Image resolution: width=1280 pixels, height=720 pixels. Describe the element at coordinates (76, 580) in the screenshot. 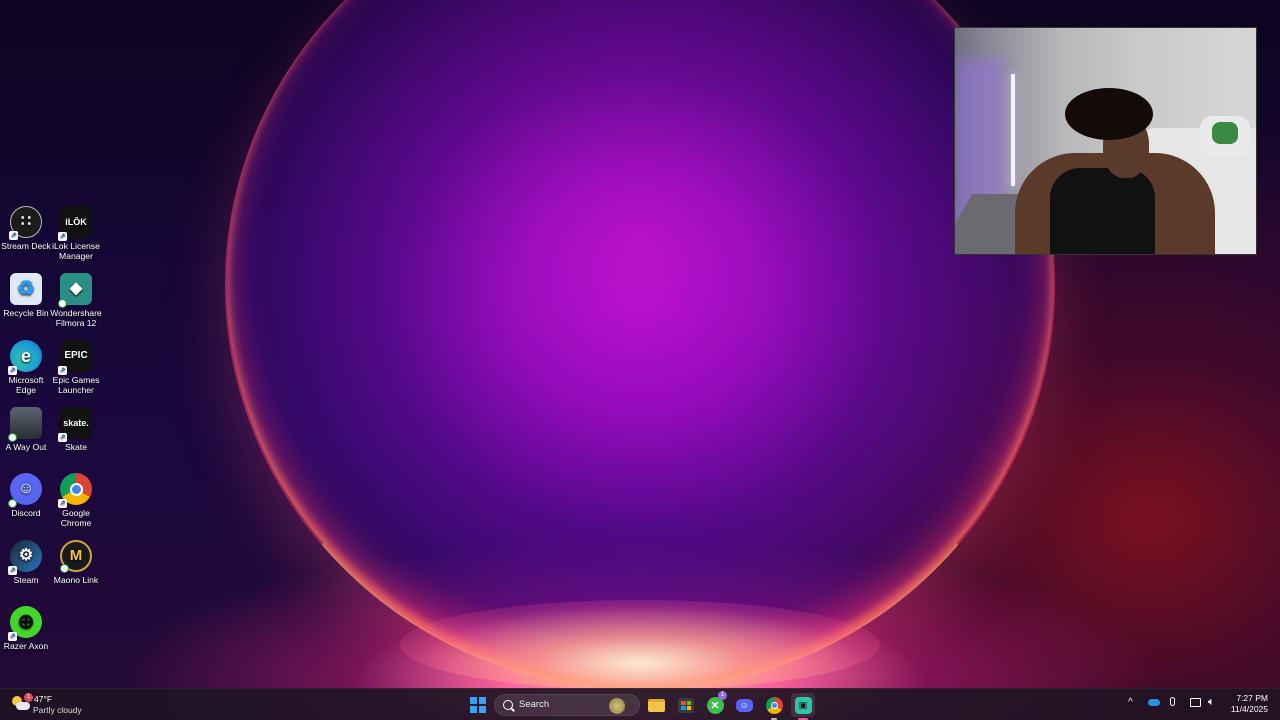

I see `desktop-icon-label: Maono Link` at that location.